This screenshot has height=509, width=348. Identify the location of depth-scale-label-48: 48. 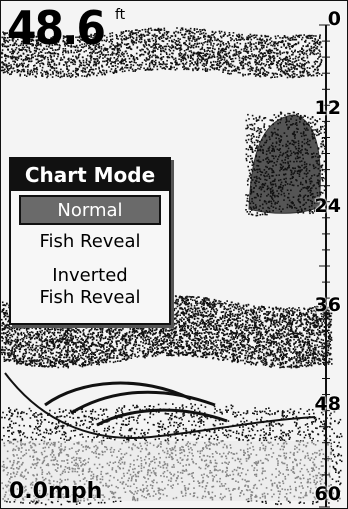
(327, 404).